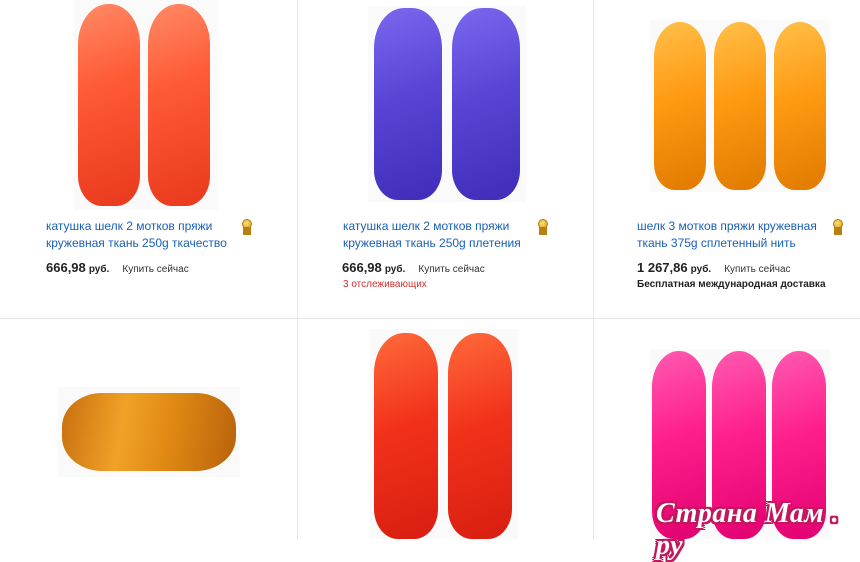 The width and height of the screenshot is (860, 562). What do you see at coordinates (385, 284) in the screenshot?
I see `watchers-count: 3 отслеживающих` at bounding box center [385, 284].